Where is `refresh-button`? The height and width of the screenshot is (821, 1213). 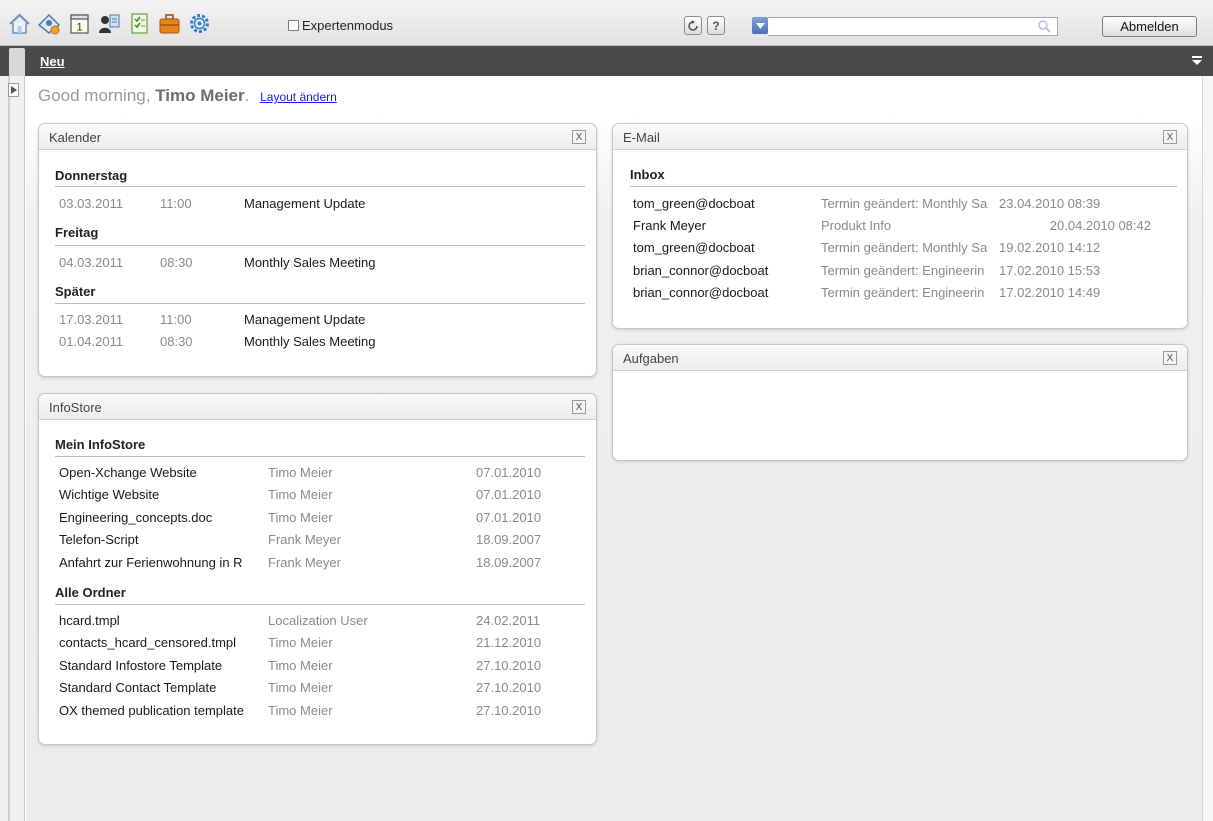 refresh-button is located at coordinates (693, 25).